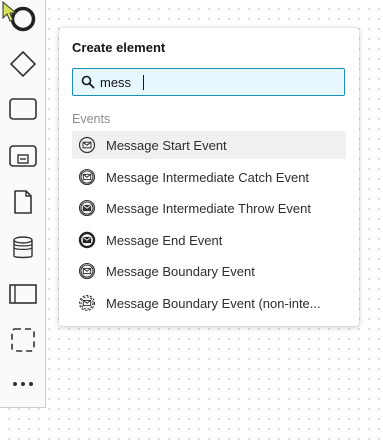 The width and height of the screenshot is (383, 445). I want to click on text-caret, so click(143, 82).